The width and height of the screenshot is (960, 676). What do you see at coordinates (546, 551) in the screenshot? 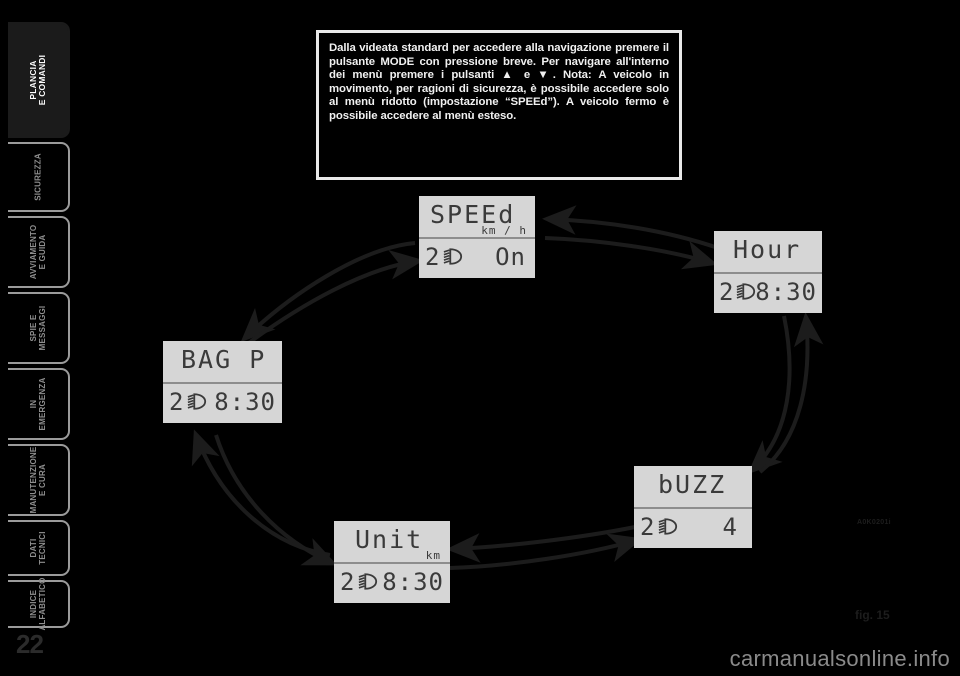
I see `arrow-unit-to-buzz` at bounding box center [546, 551].